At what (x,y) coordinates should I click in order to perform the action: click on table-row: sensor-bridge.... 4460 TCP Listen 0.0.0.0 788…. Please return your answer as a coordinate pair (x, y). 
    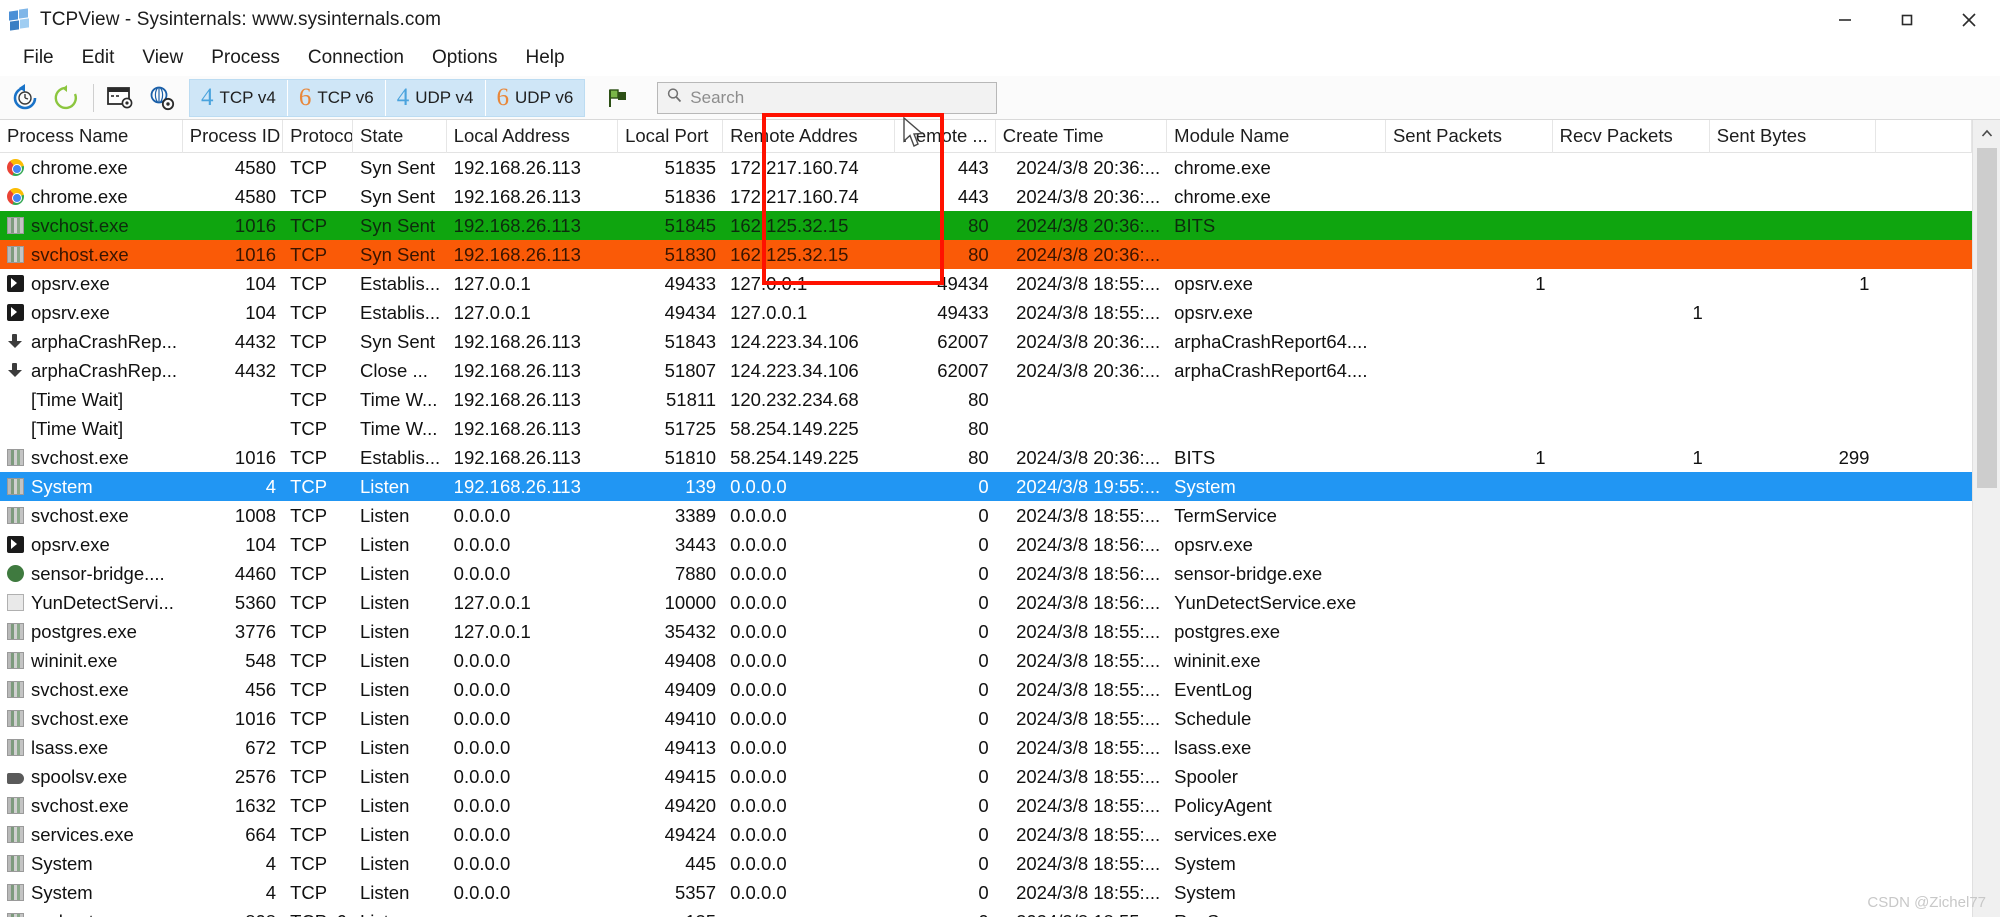
    Looking at the image, I should click on (986, 573).